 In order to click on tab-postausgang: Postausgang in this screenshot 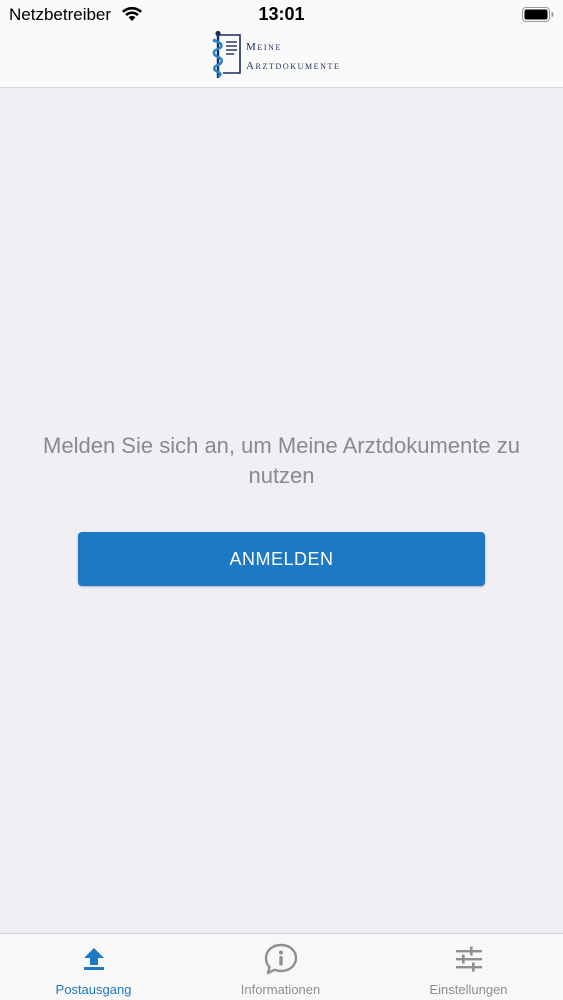, I will do `click(93, 967)`.